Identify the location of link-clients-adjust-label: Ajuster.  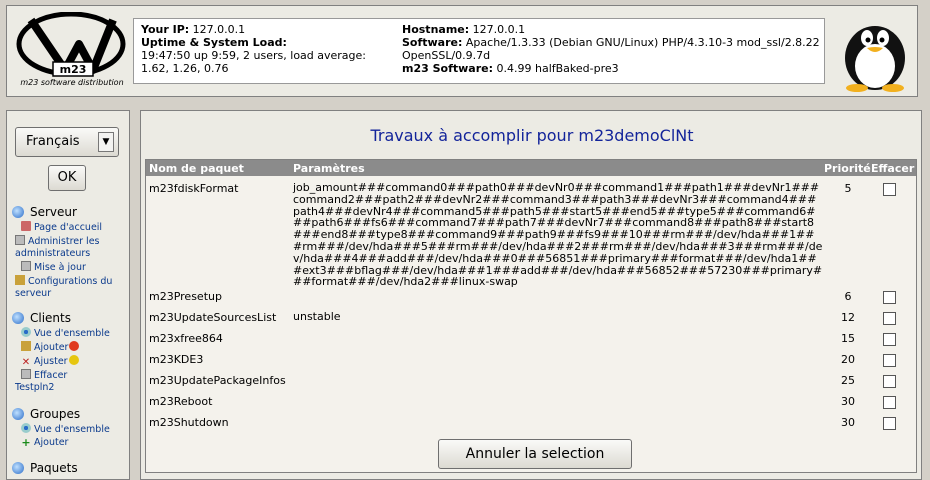
(51, 361).